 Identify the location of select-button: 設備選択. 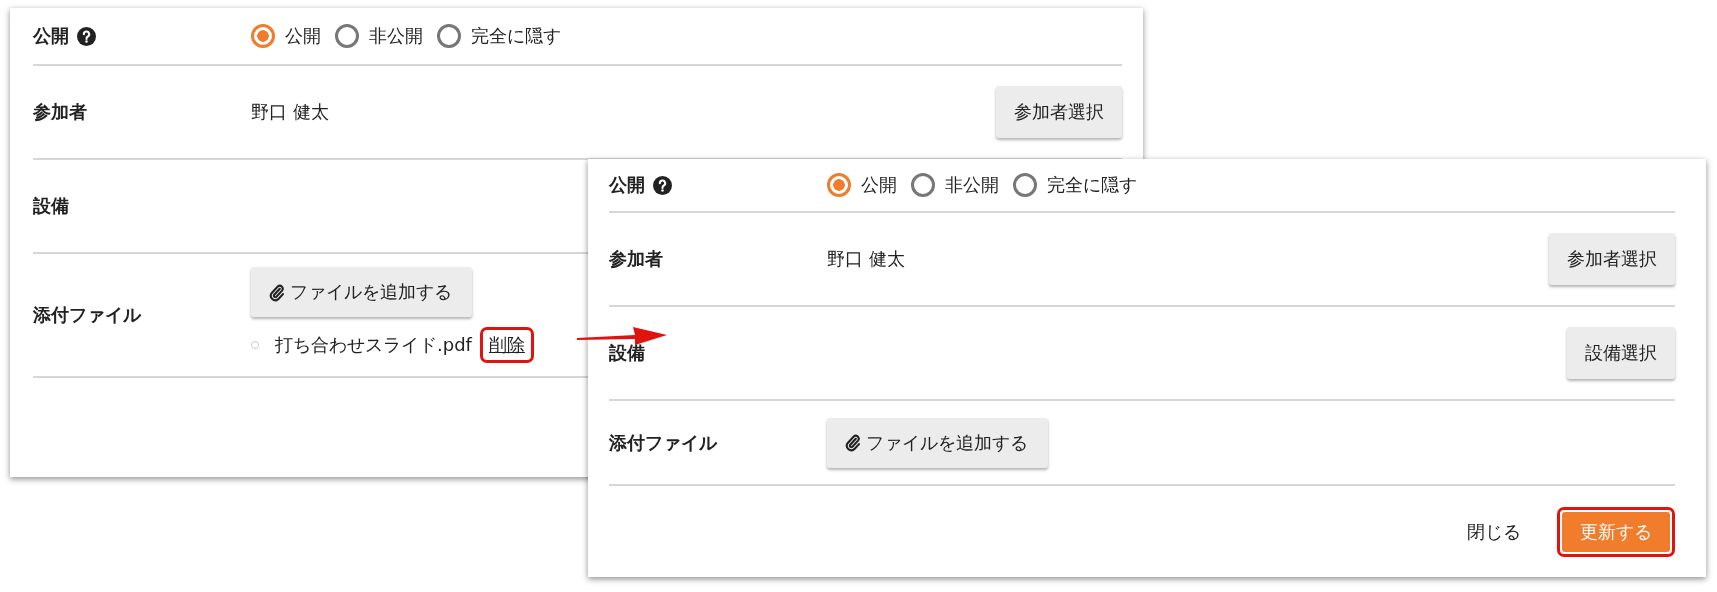
(1621, 353).